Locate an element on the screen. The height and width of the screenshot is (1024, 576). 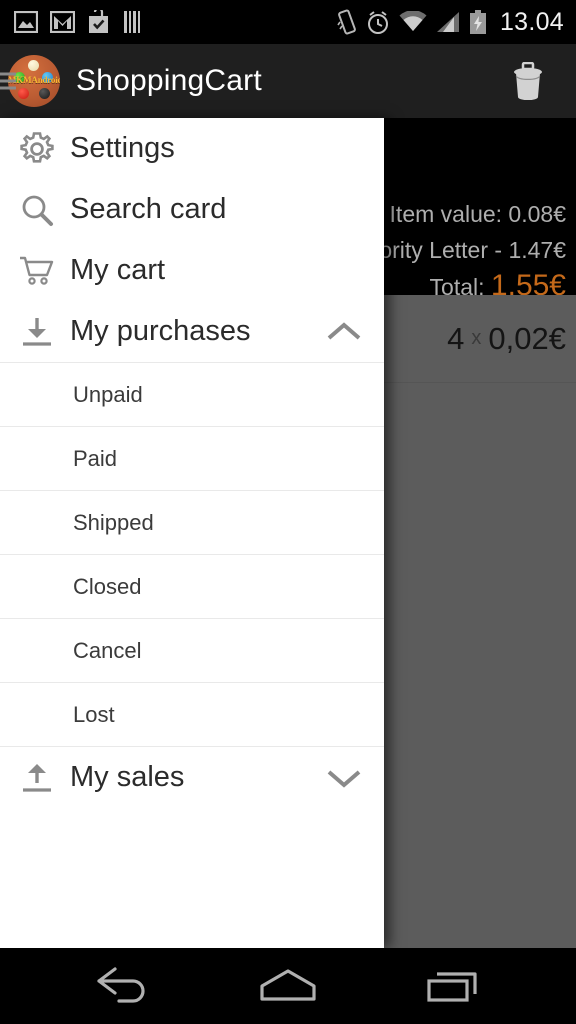
sidebar-subitem-label: Lost is located at coordinates (94, 714).